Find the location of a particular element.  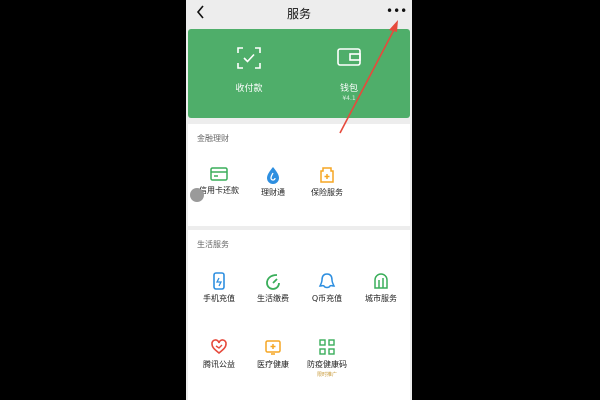

qr-scan-icon is located at coordinates (249, 58).